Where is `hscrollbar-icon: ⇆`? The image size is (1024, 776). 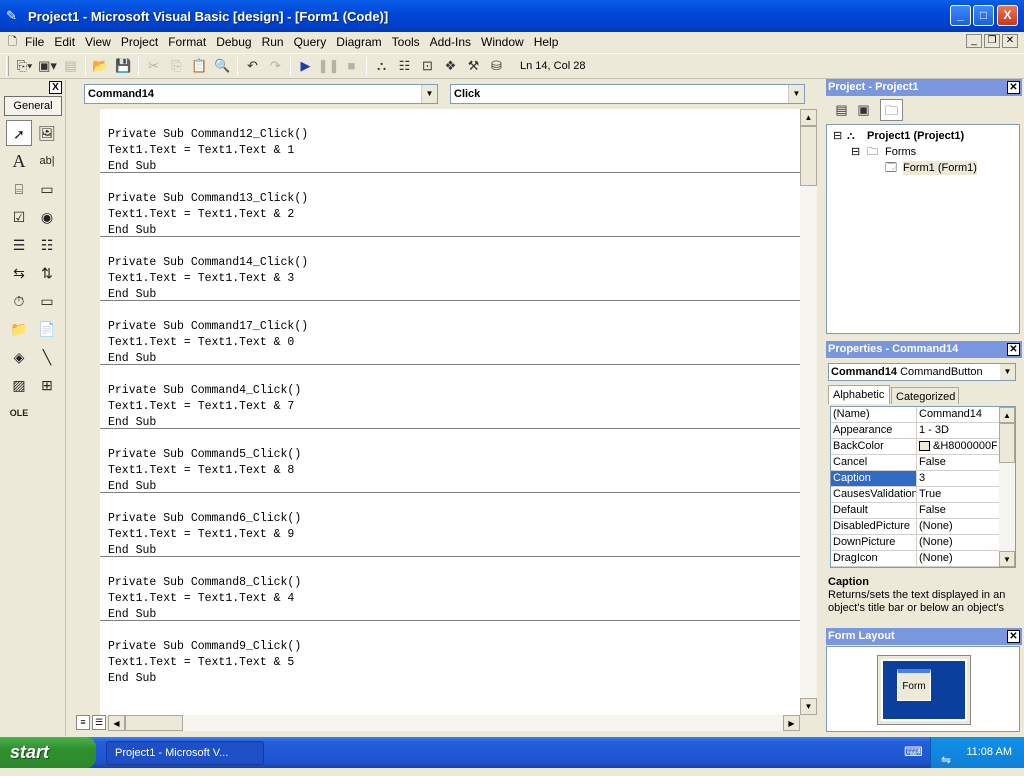
hscrollbar-icon: ⇆ is located at coordinates (19, 273).